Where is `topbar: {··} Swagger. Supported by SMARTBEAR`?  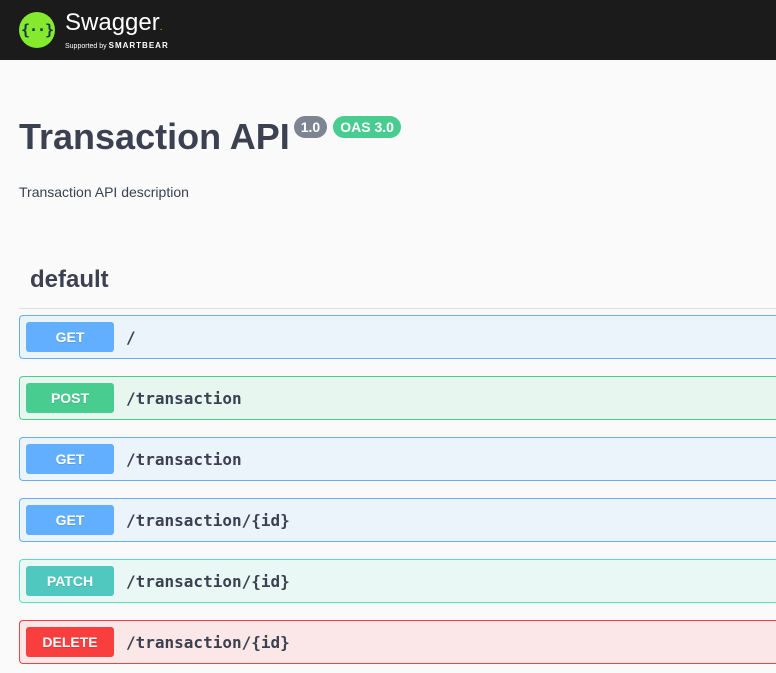 topbar: {··} Swagger. Supported by SMARTBEAR is located at coordinates (388, 30).